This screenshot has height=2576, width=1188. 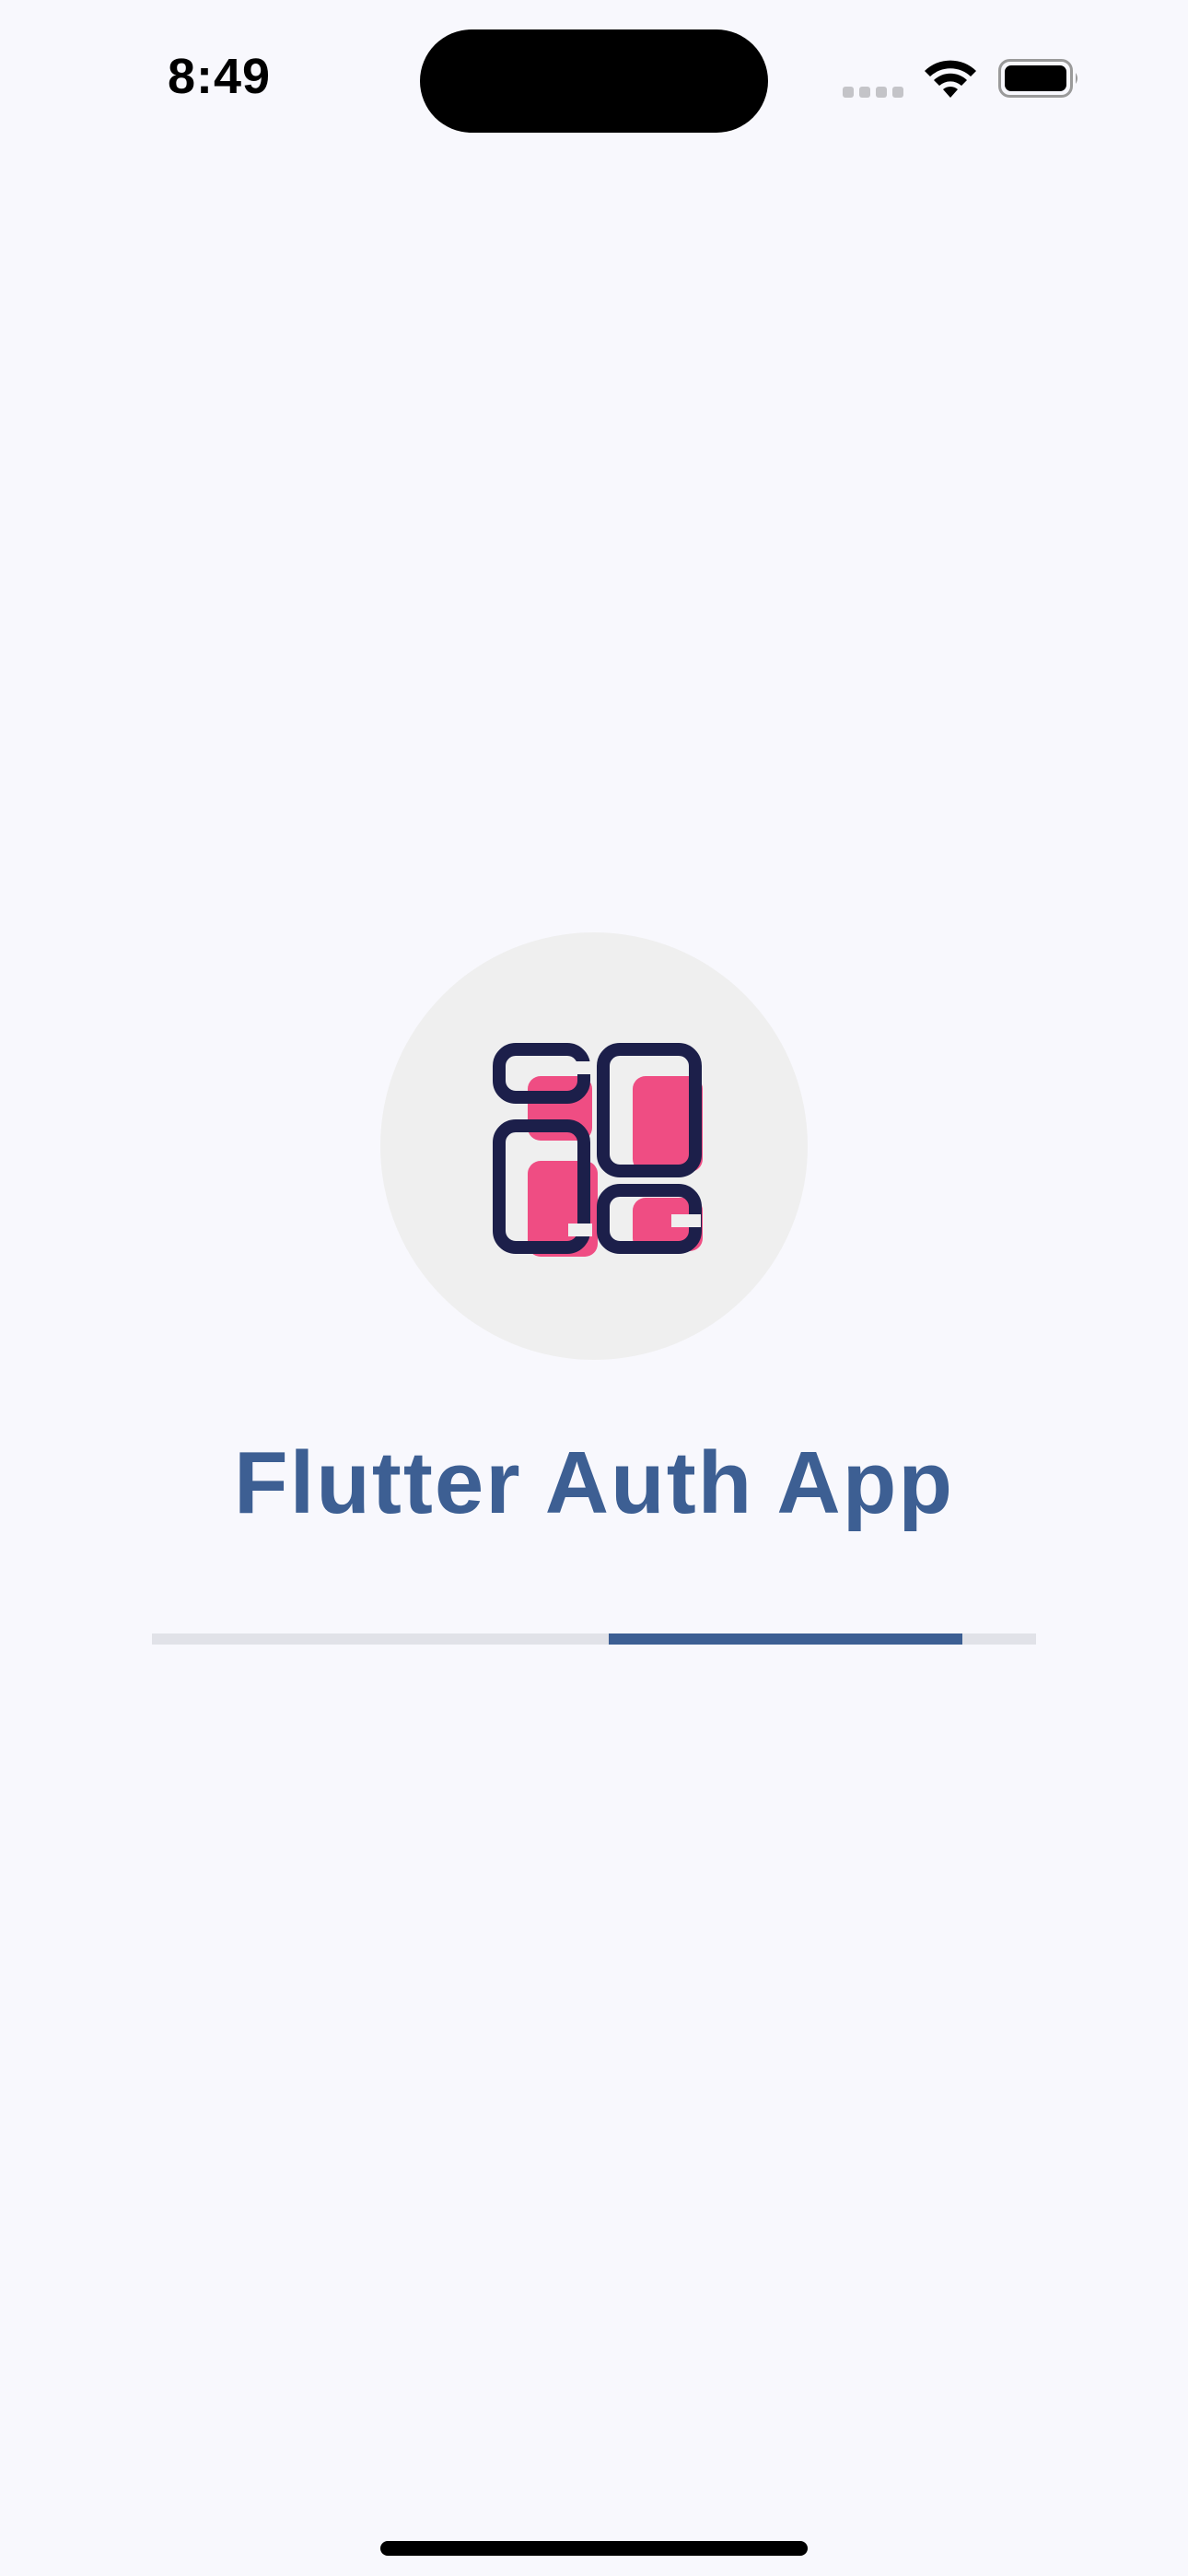 I want to click on loading-progress-bar, so click(x=594, y=1639).